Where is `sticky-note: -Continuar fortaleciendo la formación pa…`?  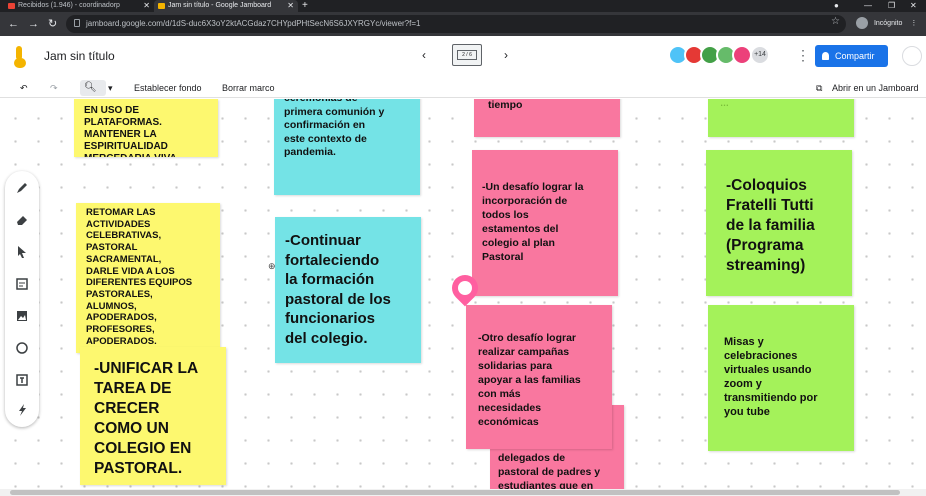
sticky-note: -Continuar fortaleciendo la formación pa… is located at coordinates (348, 290).